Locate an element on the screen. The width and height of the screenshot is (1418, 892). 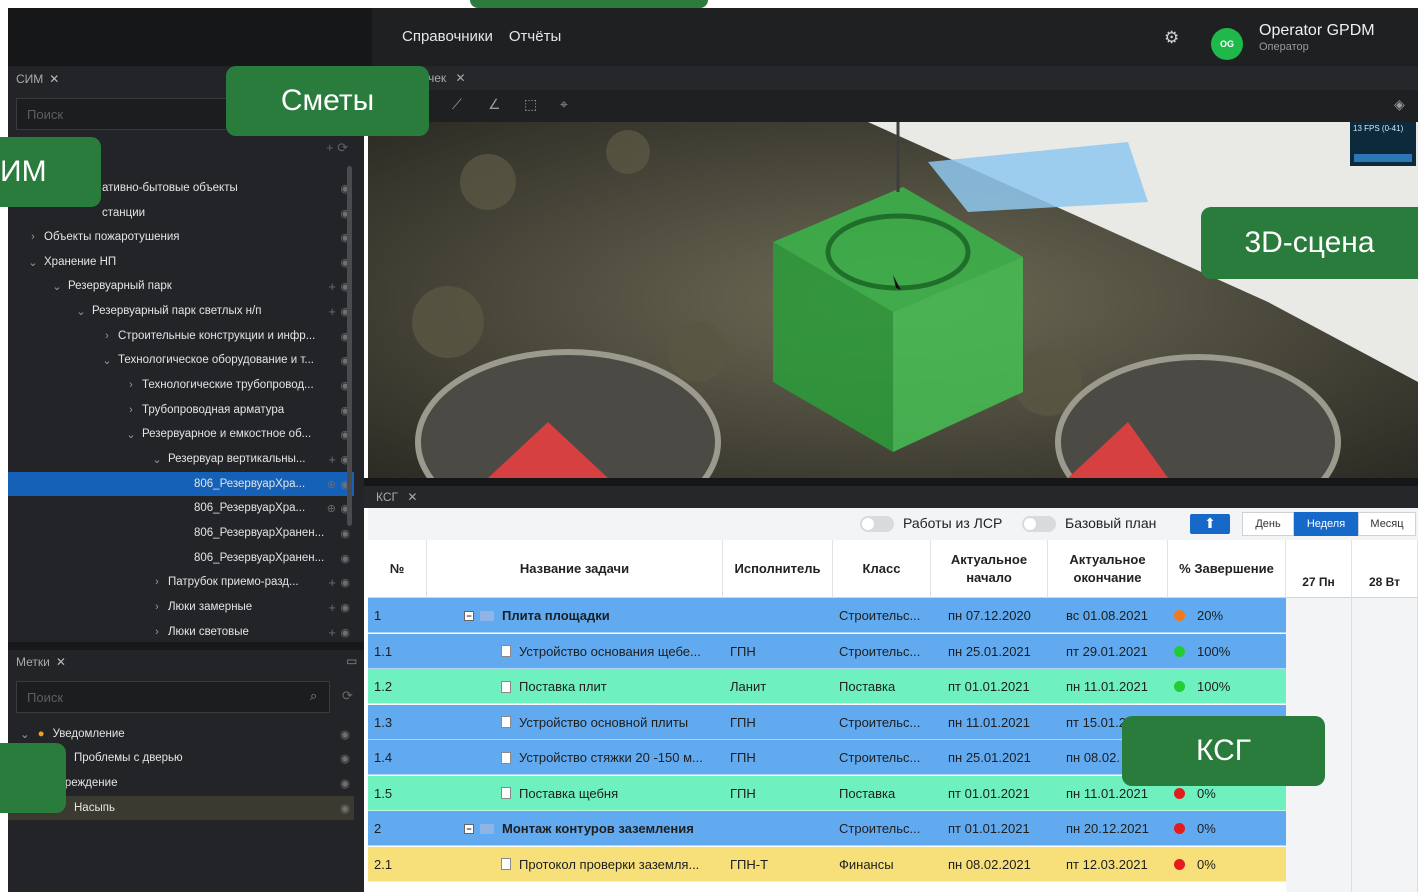
box-tool-icon: ⬚ is located at coordinates (530, 104).